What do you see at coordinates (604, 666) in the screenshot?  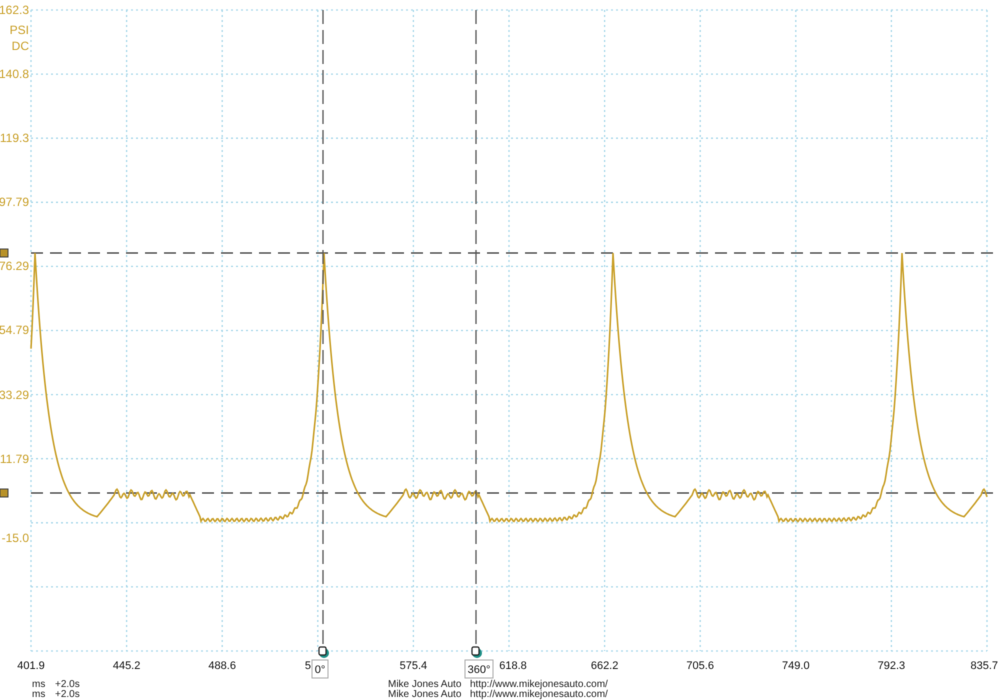 I see `axis-label: 662.2` at bounding box center [604, 666].